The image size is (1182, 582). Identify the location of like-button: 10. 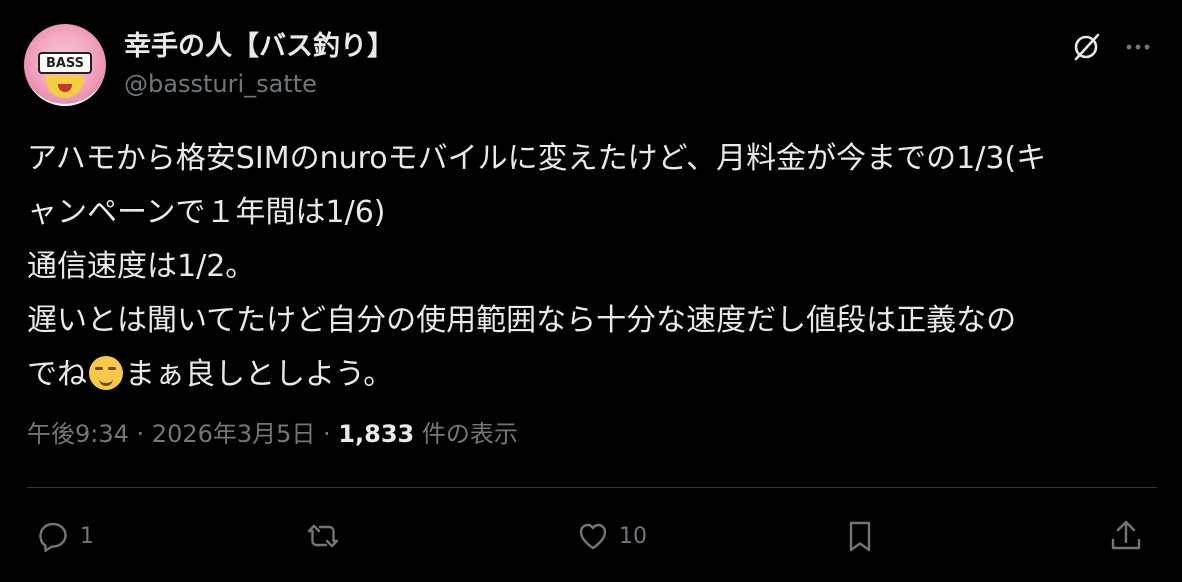
(611, 536).